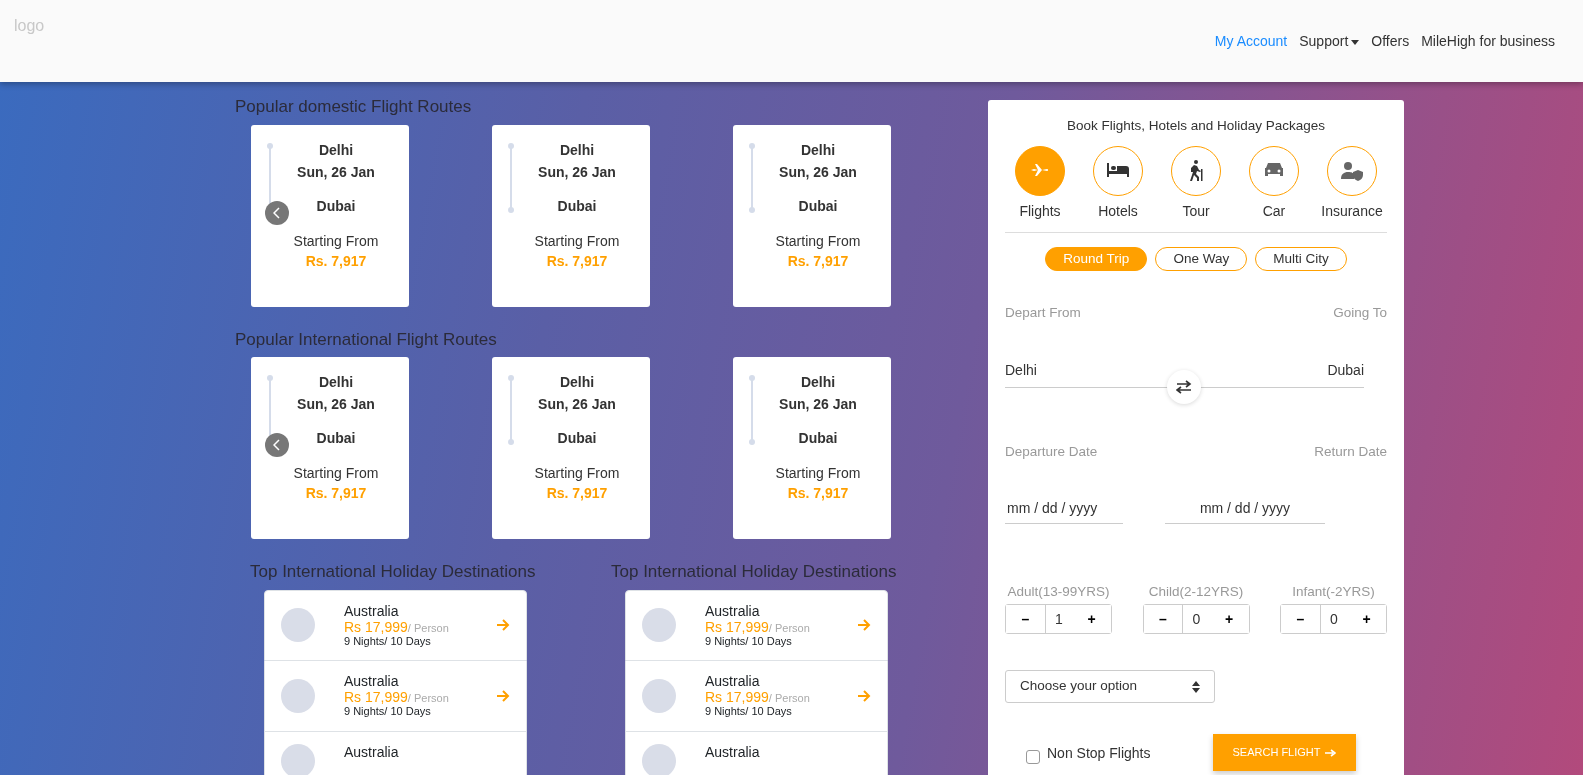  Describe the element at coordinates (1021, 370) in the screenshot. I see `depart-field: Delhi` at that location.